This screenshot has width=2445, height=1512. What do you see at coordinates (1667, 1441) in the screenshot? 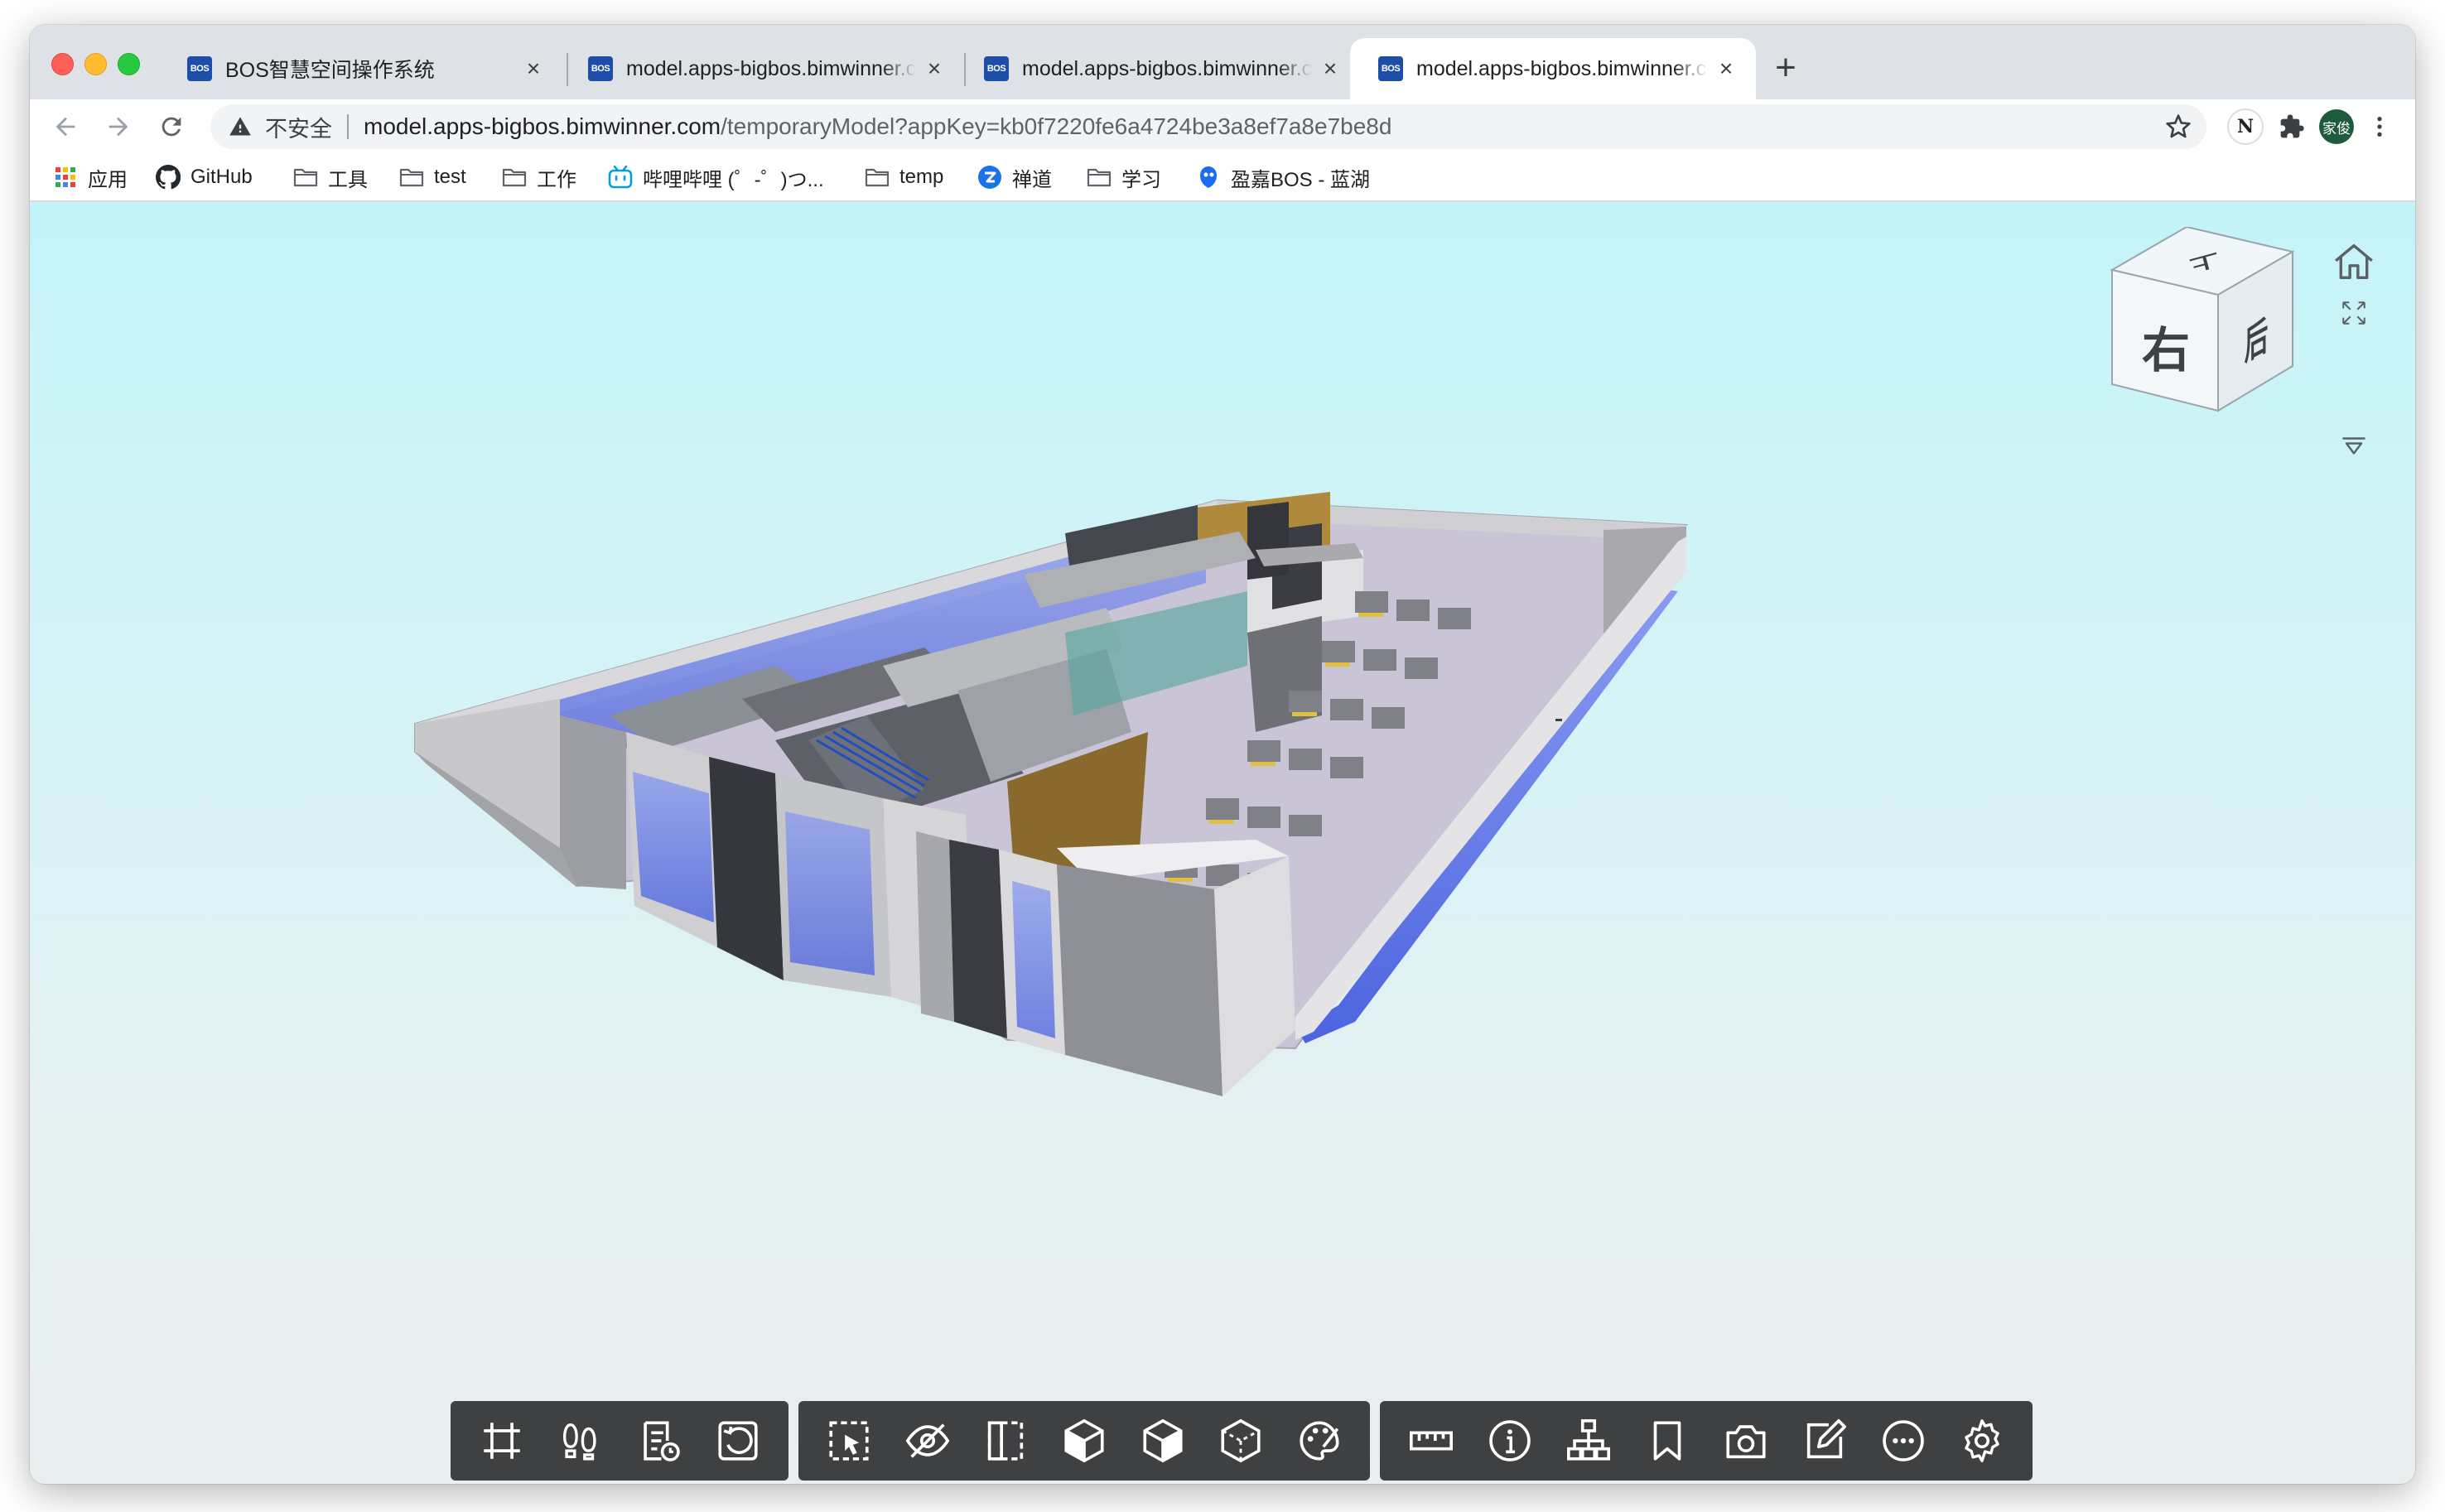
I see `bookmark-view-button` at bounding box center [1667, 1441].